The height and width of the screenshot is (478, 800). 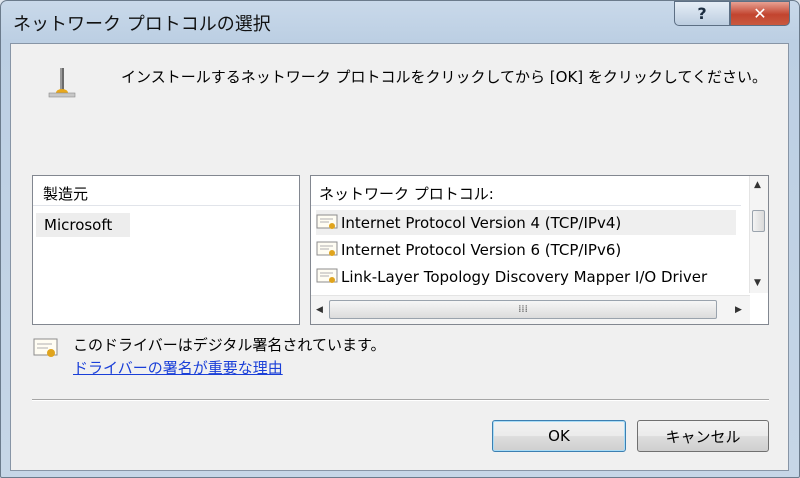 I want to click on protocol-label: Internet Protocol Version 6 (TCP/IPv6), so click(x=481, y=249).